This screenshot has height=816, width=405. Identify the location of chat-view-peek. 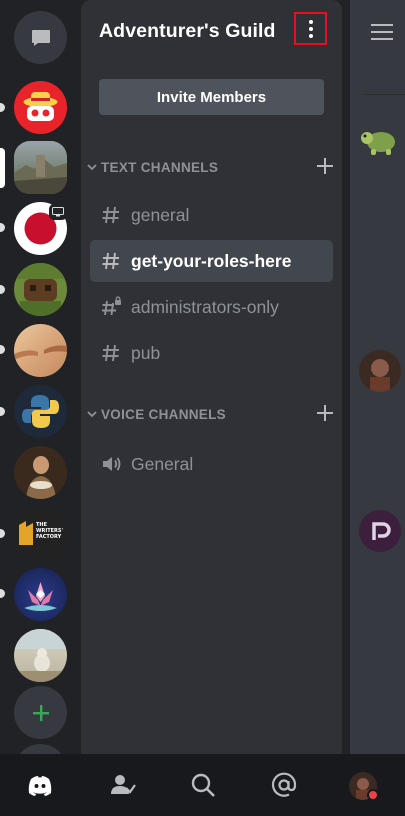
(377, 377).